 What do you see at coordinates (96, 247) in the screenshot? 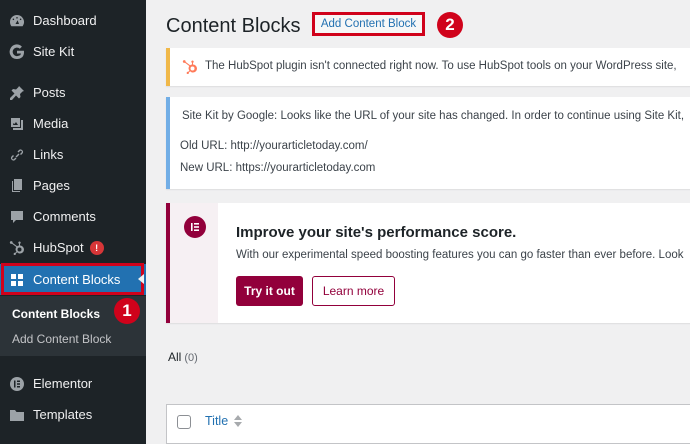
I see `notification-badge: !` at bounding box center [96, 247].